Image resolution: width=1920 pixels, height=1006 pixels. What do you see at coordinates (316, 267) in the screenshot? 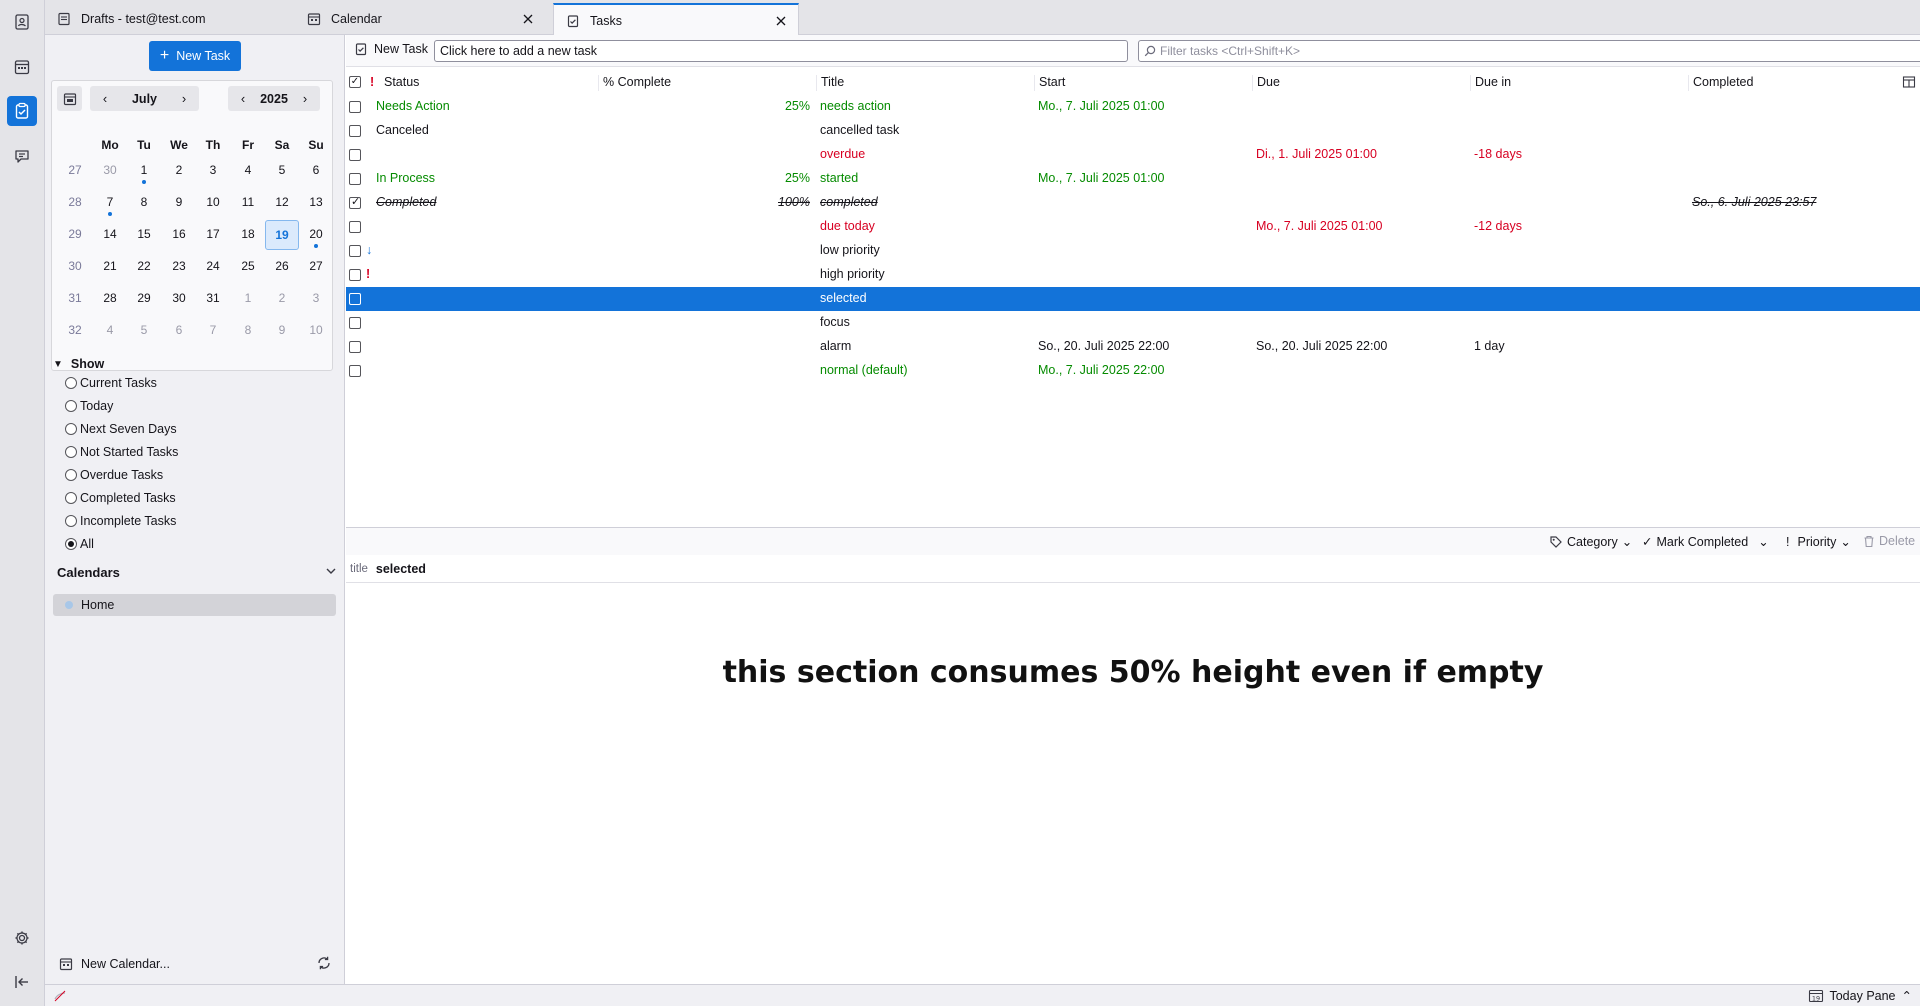
I see `day-cell: 27` at bounding box center [316, 267].